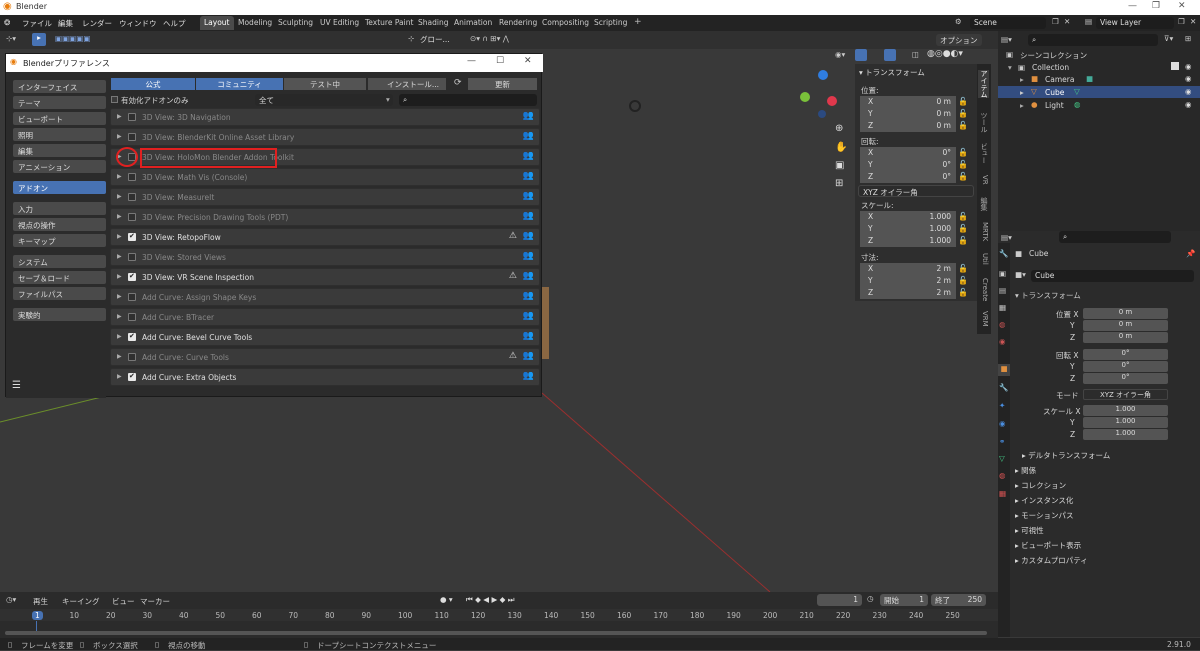  Describe the element at coordinates (983, 180) in the screenshot. I see `ntab-vr: VR` at that location.